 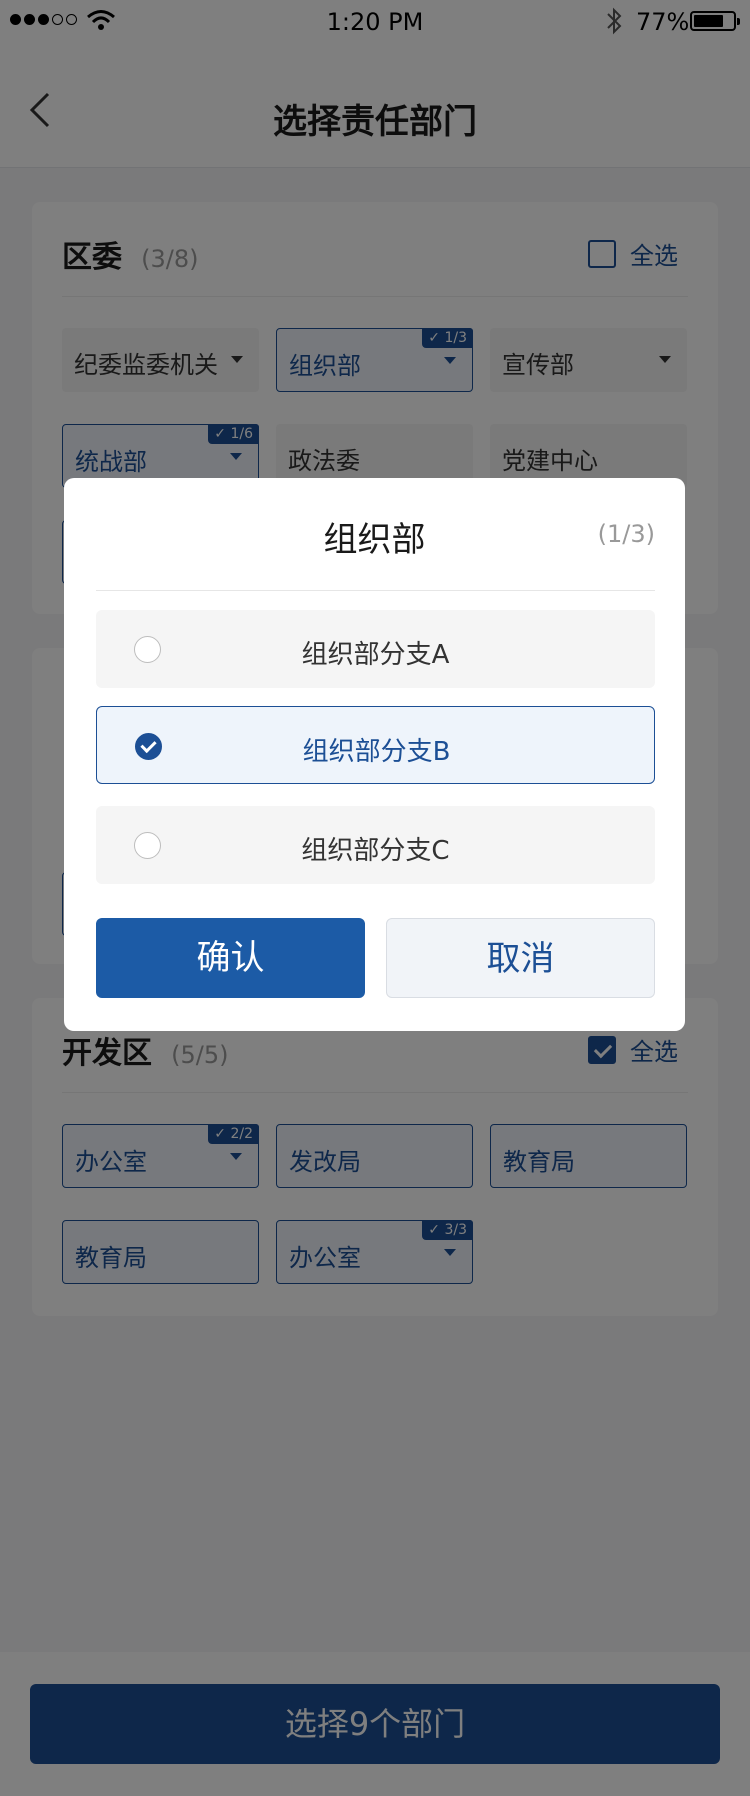 What do you see at coordinates (375, 851) in the screenshot?
I see `option-label: 组织部分支C` at bounding box center [375, 851].